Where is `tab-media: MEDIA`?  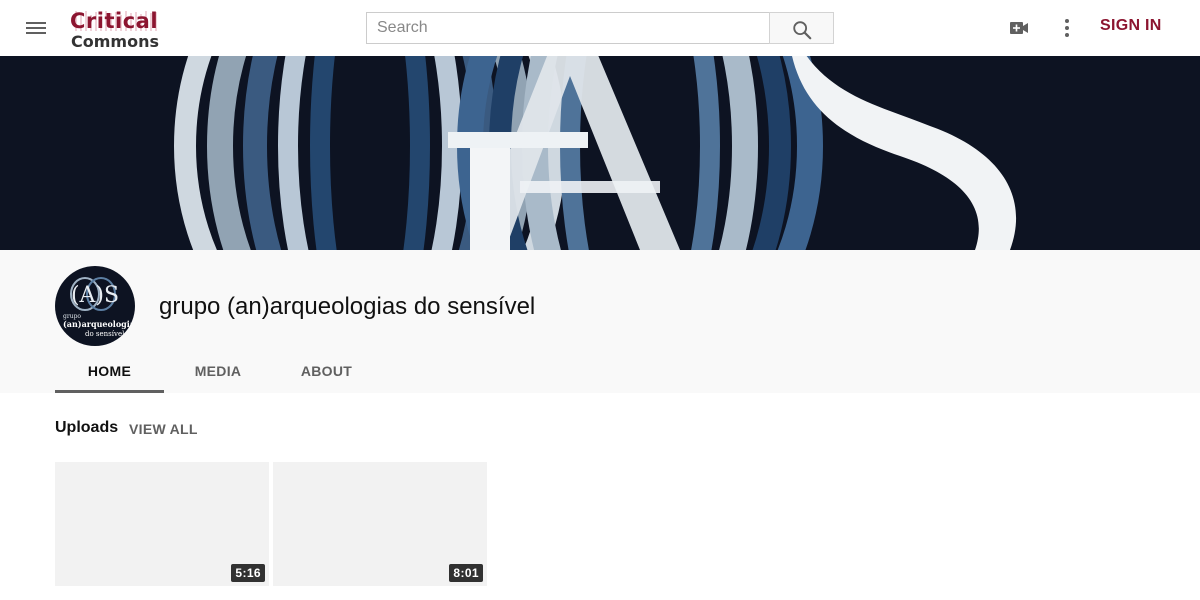
tab-media: MEDIA is located at coordinates (218, 373).